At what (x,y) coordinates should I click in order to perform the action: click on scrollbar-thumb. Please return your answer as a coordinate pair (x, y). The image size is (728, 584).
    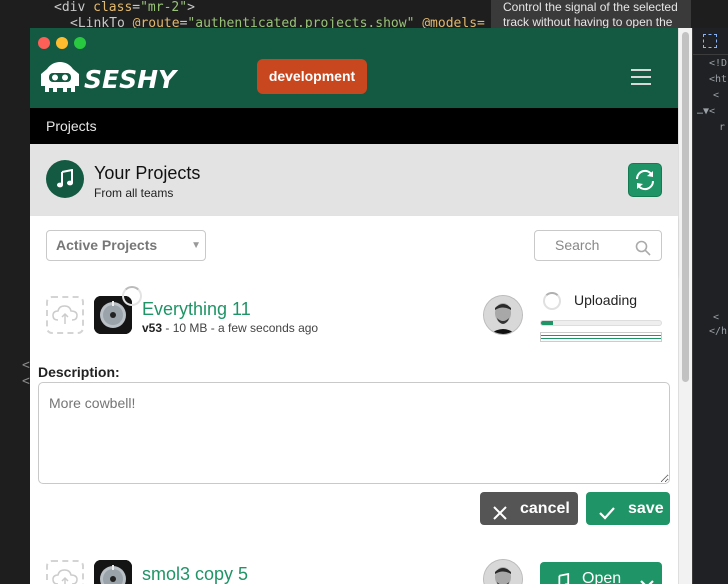
    Looking at the image, I should click on (685, 207).